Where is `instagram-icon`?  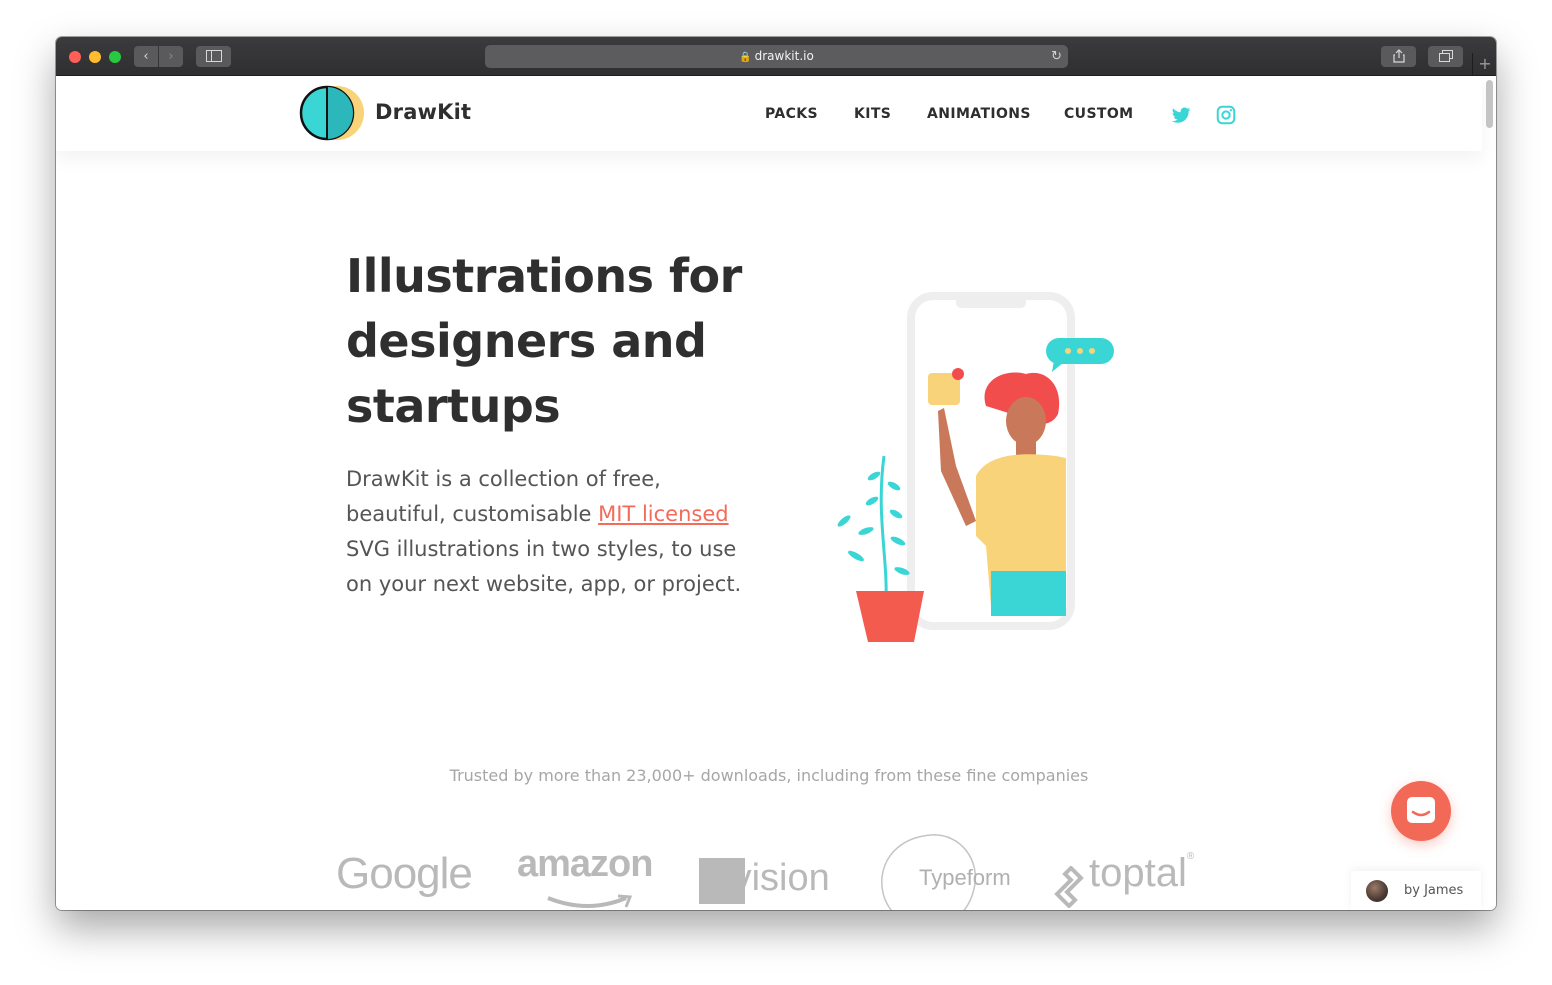 instagram-icon is located at coordinates (1226, 115).